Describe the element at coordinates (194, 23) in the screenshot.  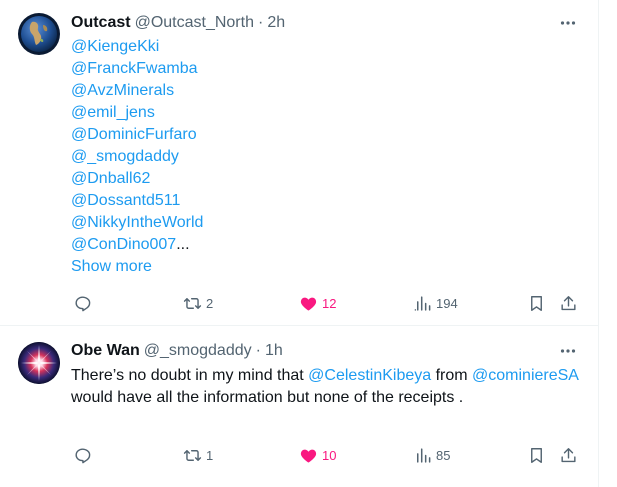
I see `author-handle: @Outcast_North` at that location.